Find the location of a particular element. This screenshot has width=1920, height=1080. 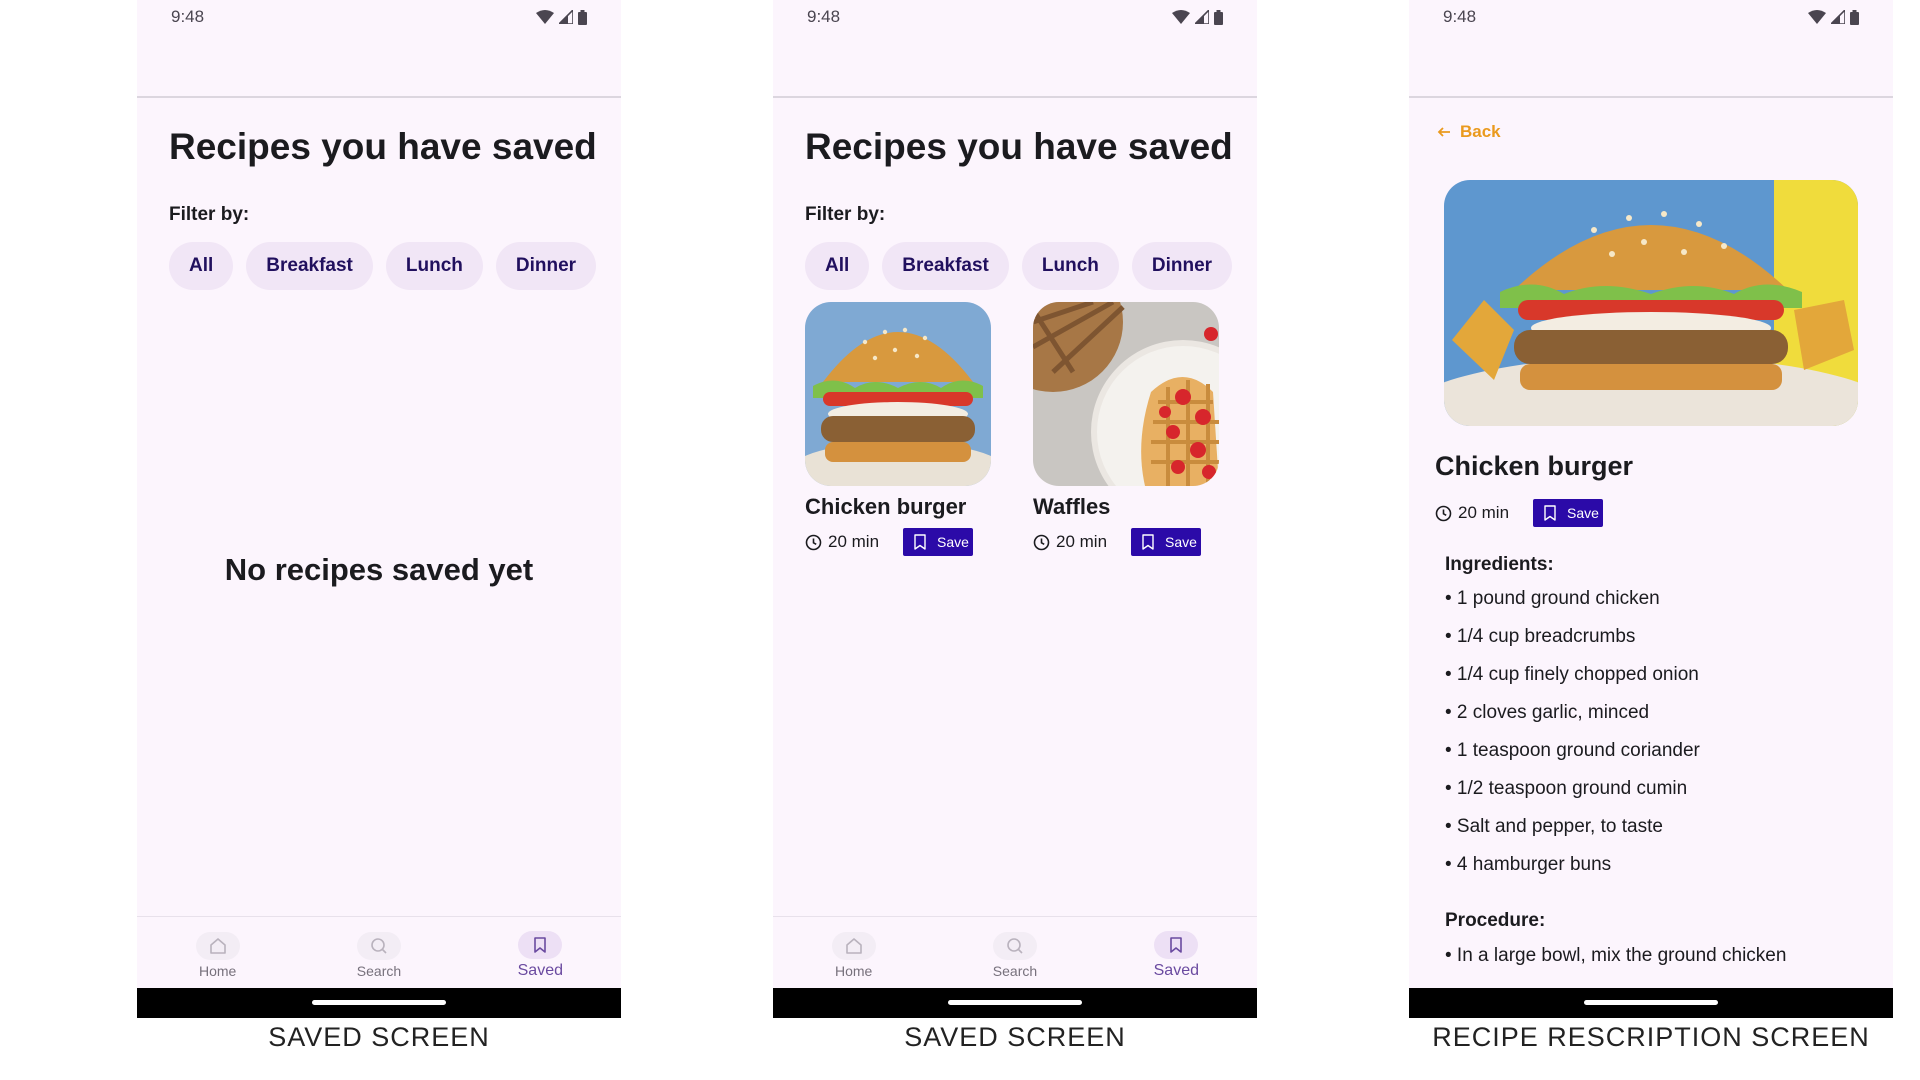

ingredients-heading: Ingredients: is located at coordinates (1499, 564).